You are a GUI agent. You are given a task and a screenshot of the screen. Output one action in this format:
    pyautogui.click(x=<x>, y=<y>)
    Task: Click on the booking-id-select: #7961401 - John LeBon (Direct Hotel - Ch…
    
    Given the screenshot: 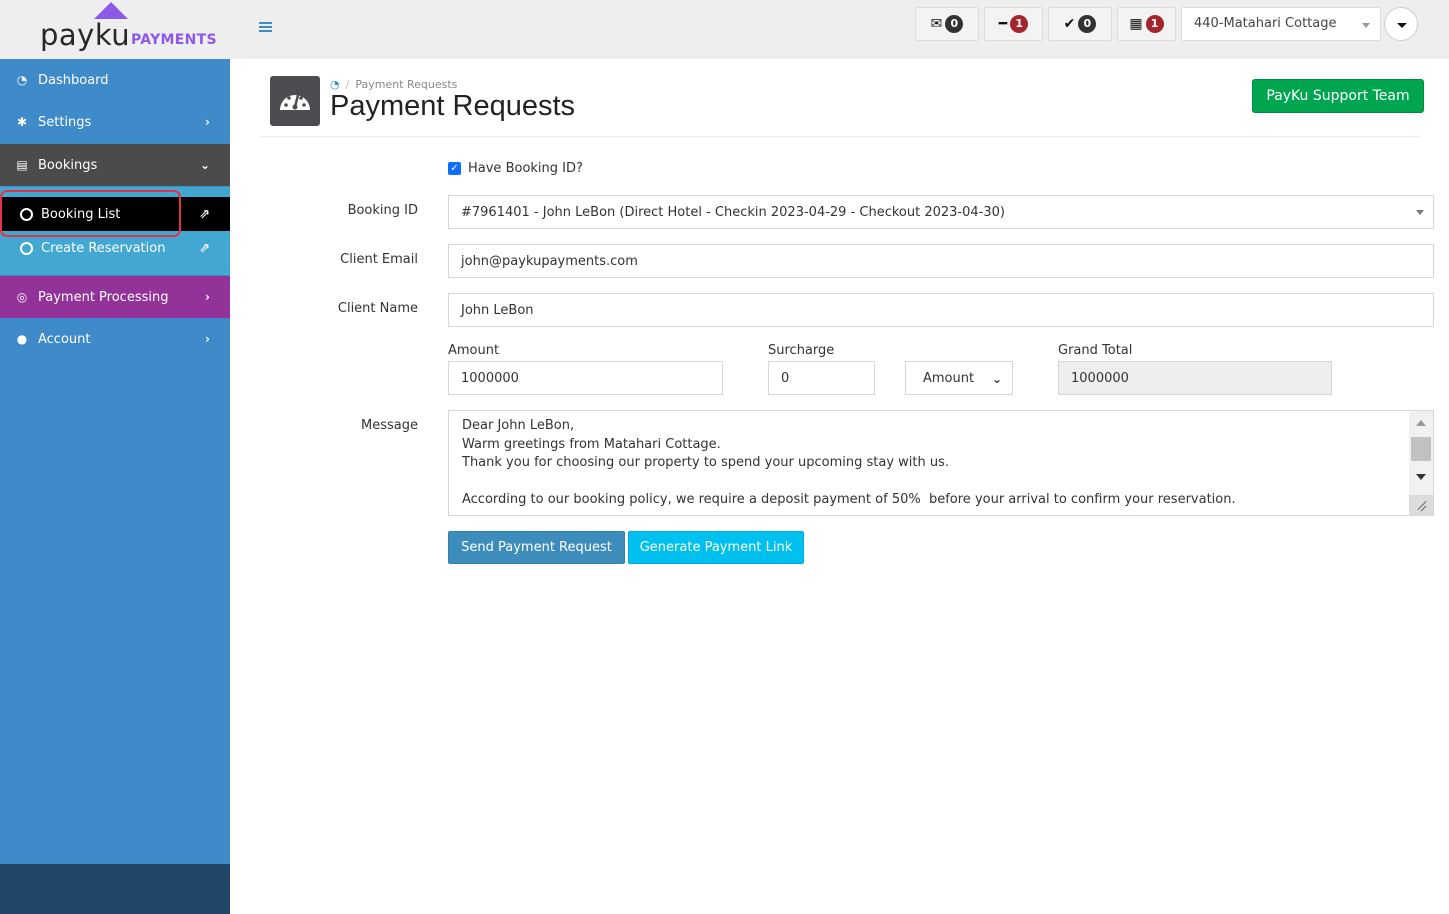 What is the action you would take?
    pyautogui.click(x=941, y=212)
    